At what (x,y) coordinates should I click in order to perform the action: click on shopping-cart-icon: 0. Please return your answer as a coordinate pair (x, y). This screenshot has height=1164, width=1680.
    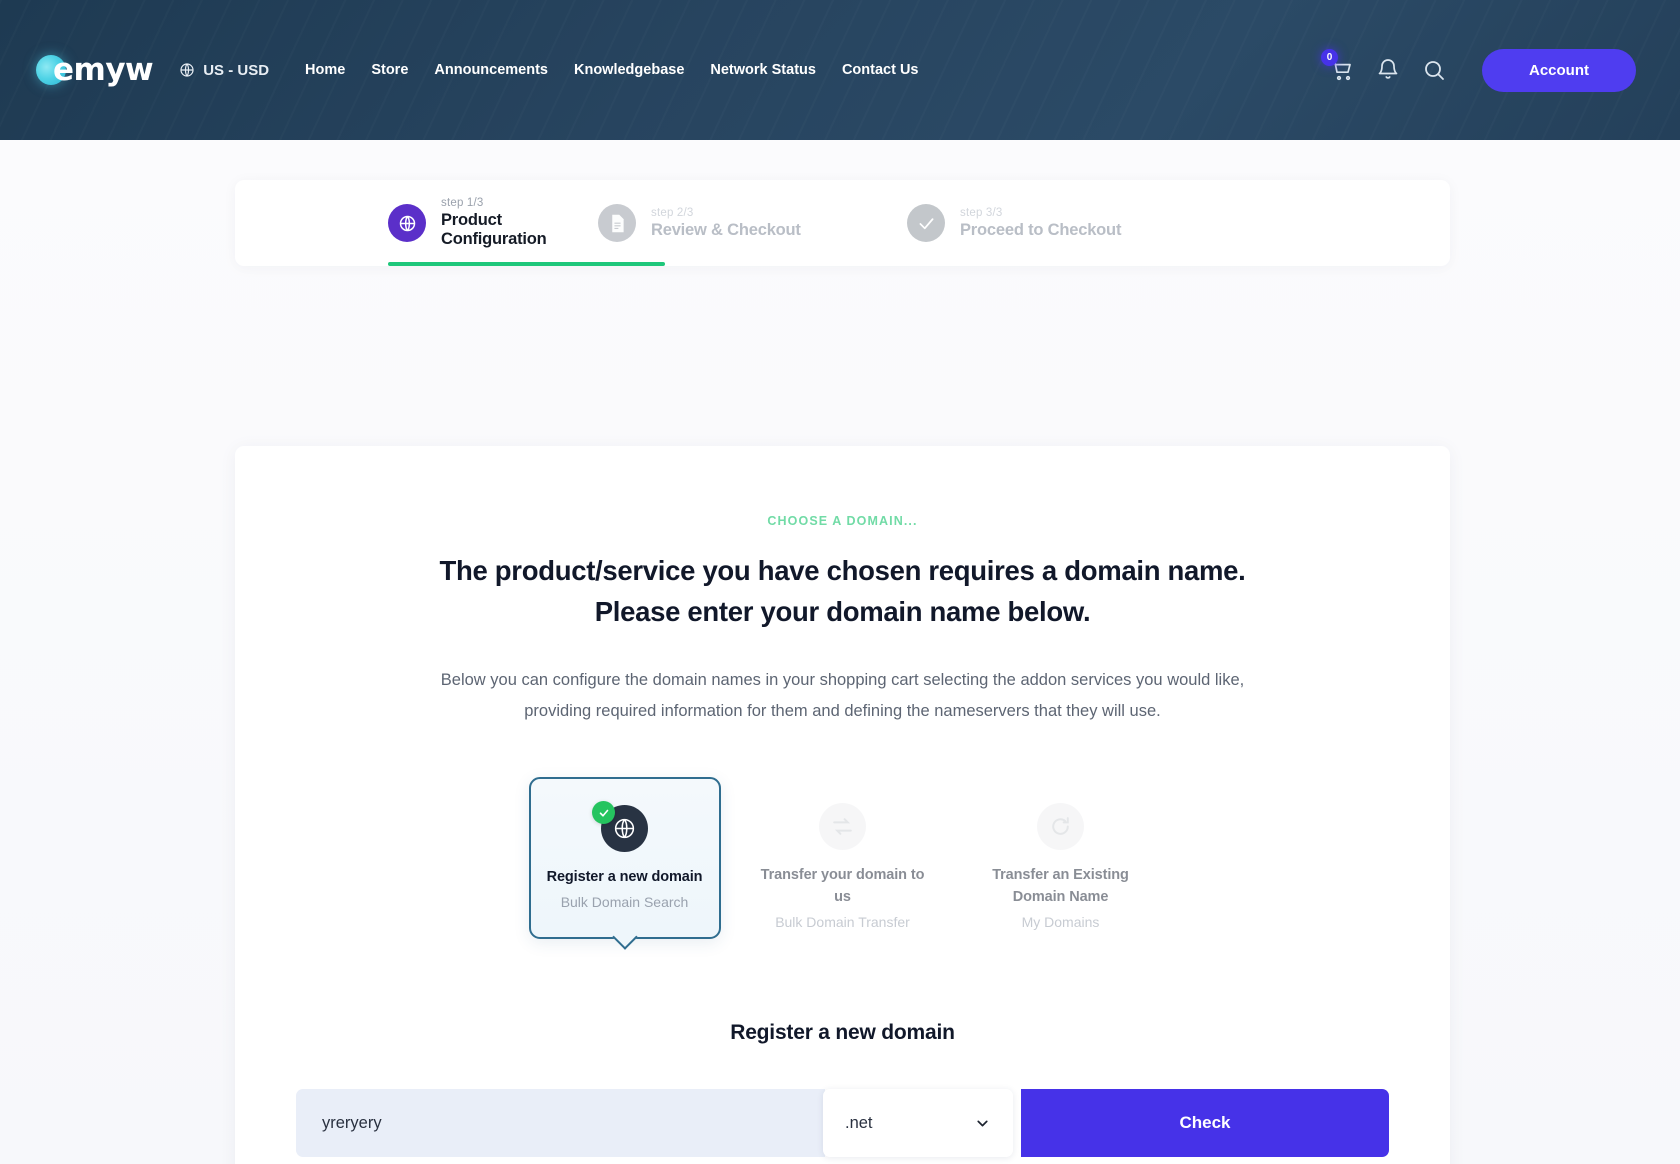
    Looking at the image, I should click on (1337, 65).